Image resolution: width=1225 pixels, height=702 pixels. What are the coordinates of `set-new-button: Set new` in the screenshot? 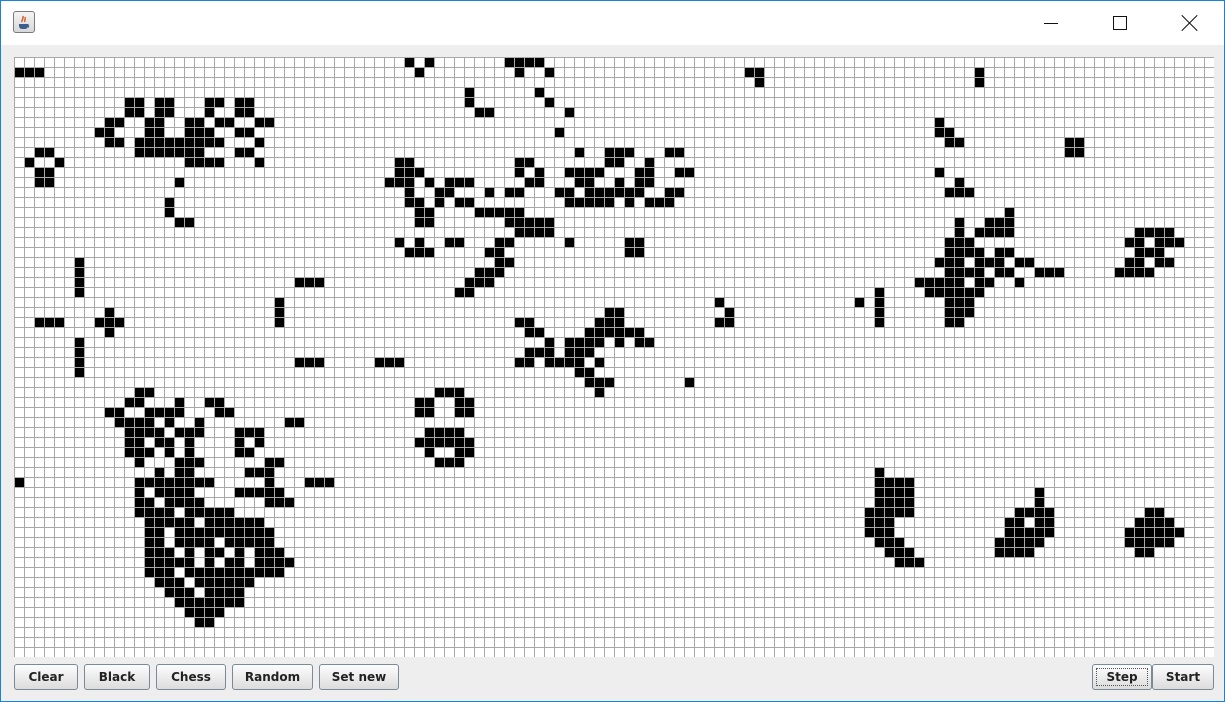 It's located at (359, 677).